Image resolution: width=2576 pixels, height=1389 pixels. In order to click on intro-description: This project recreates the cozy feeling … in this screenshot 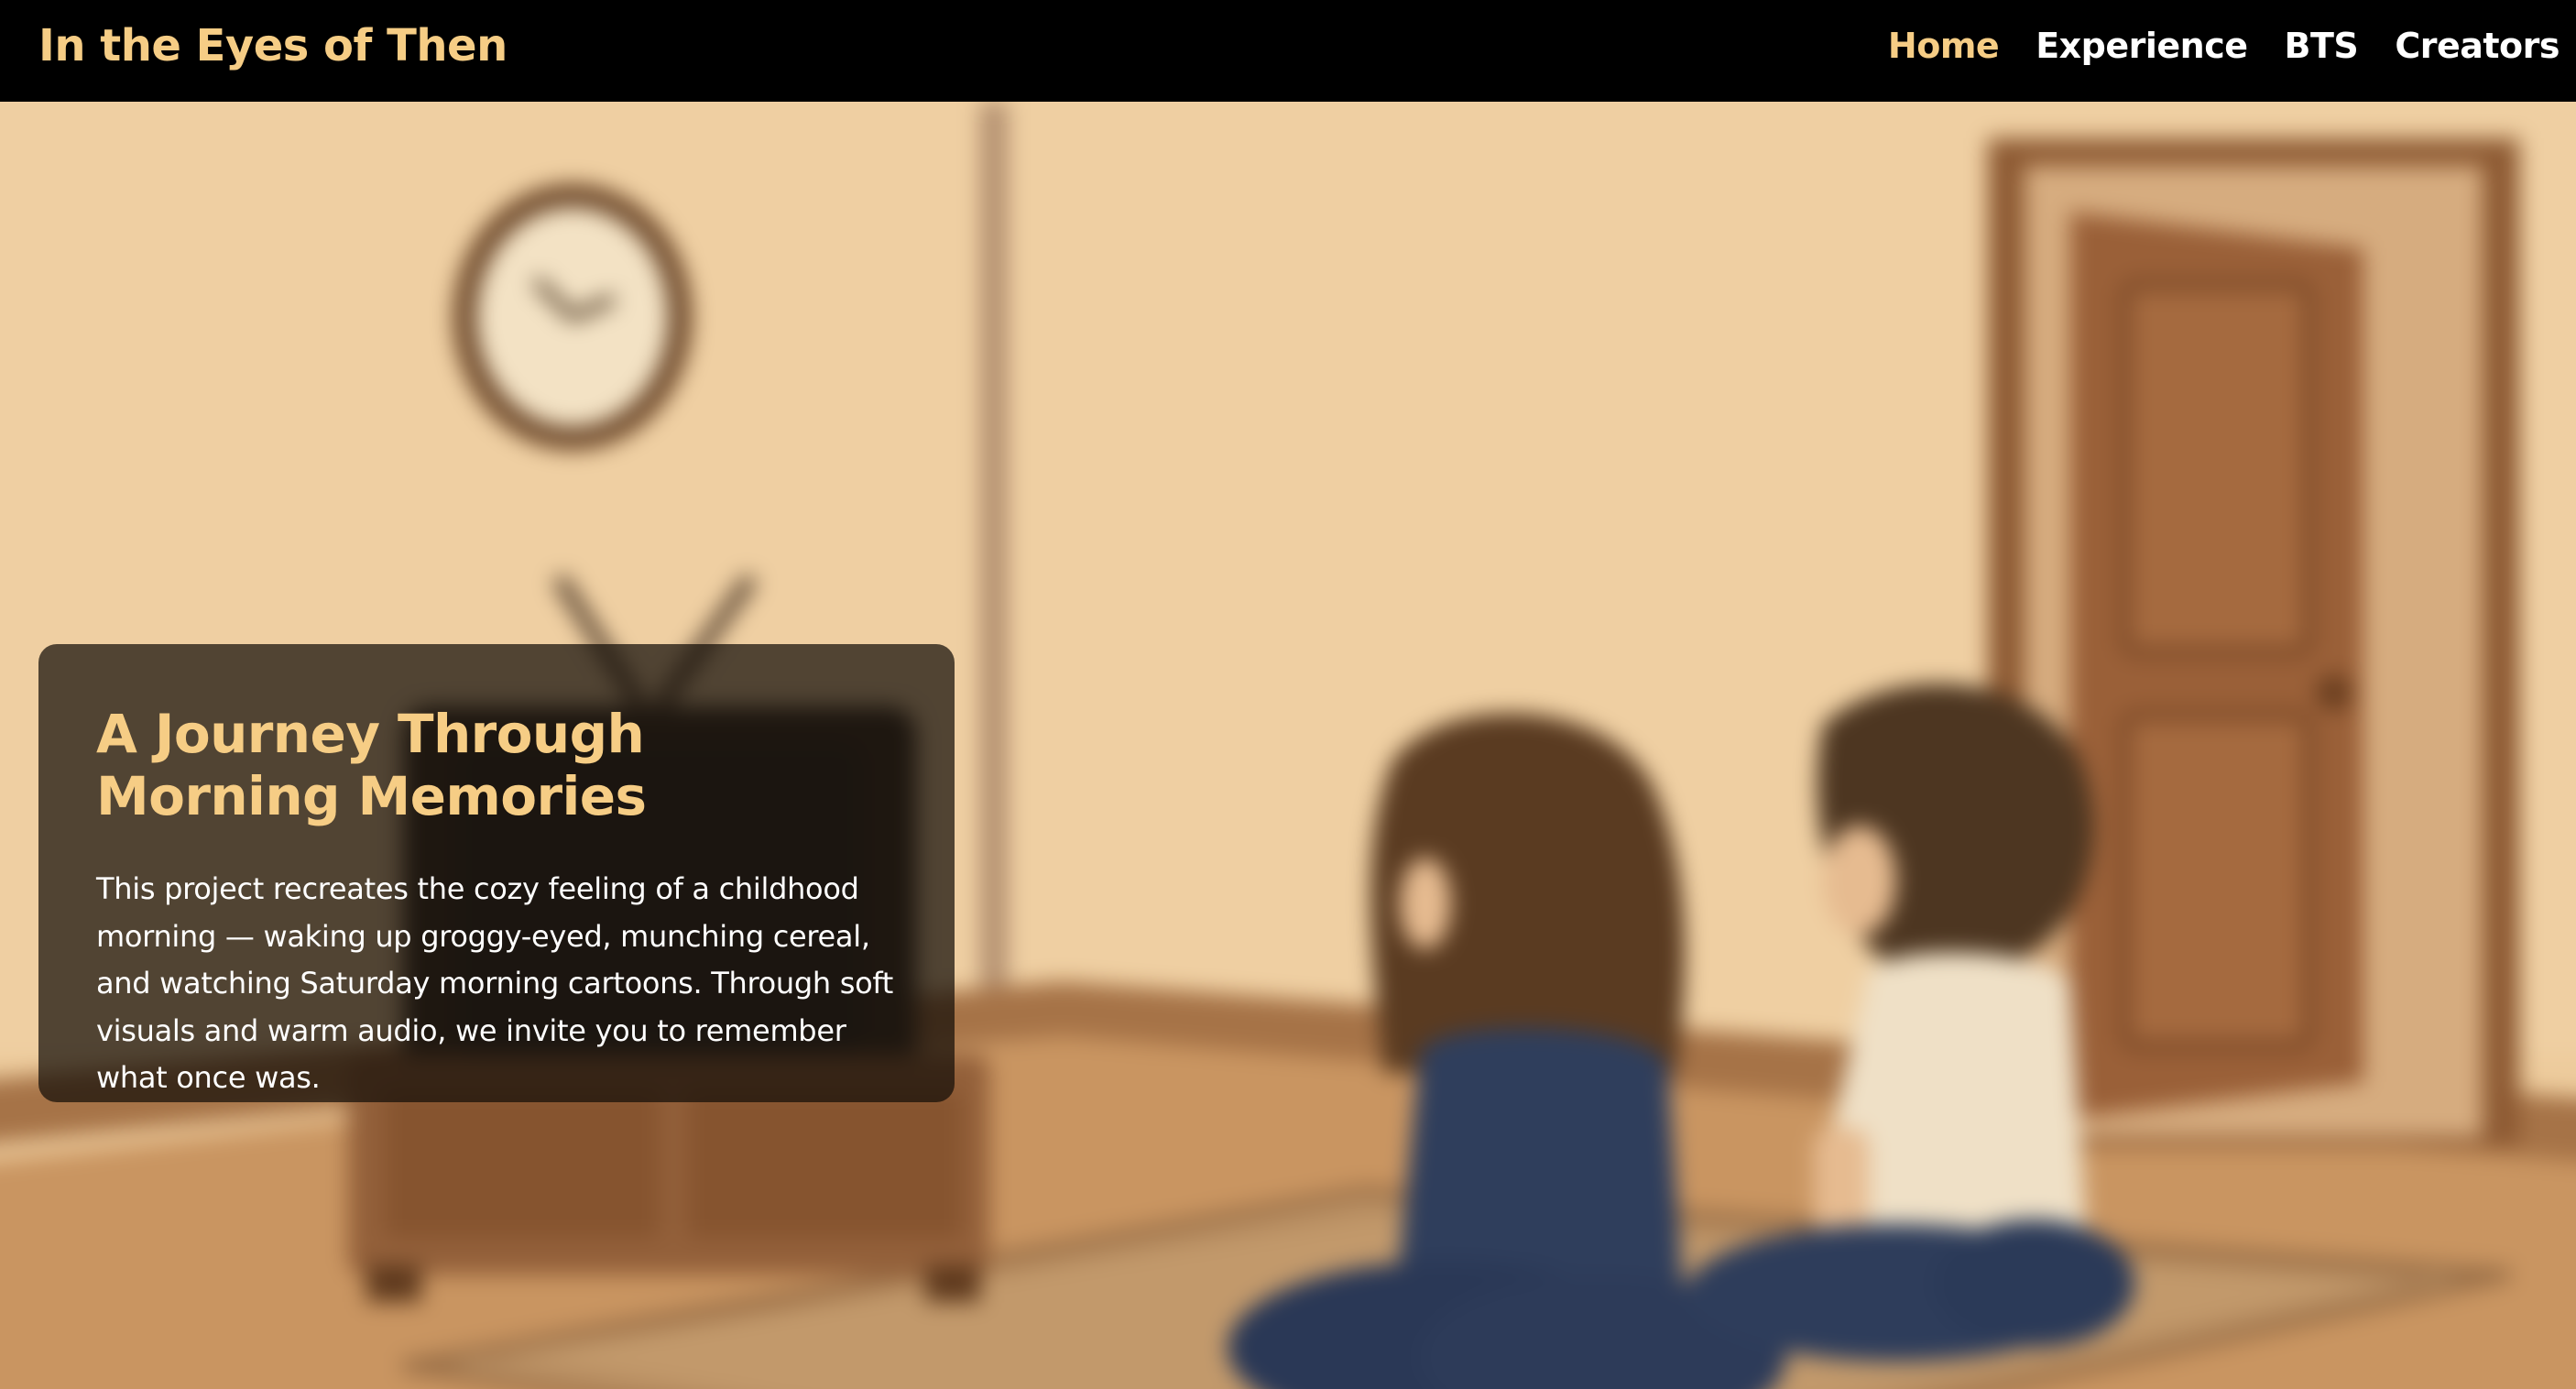, I will do `click(495, 983)`.